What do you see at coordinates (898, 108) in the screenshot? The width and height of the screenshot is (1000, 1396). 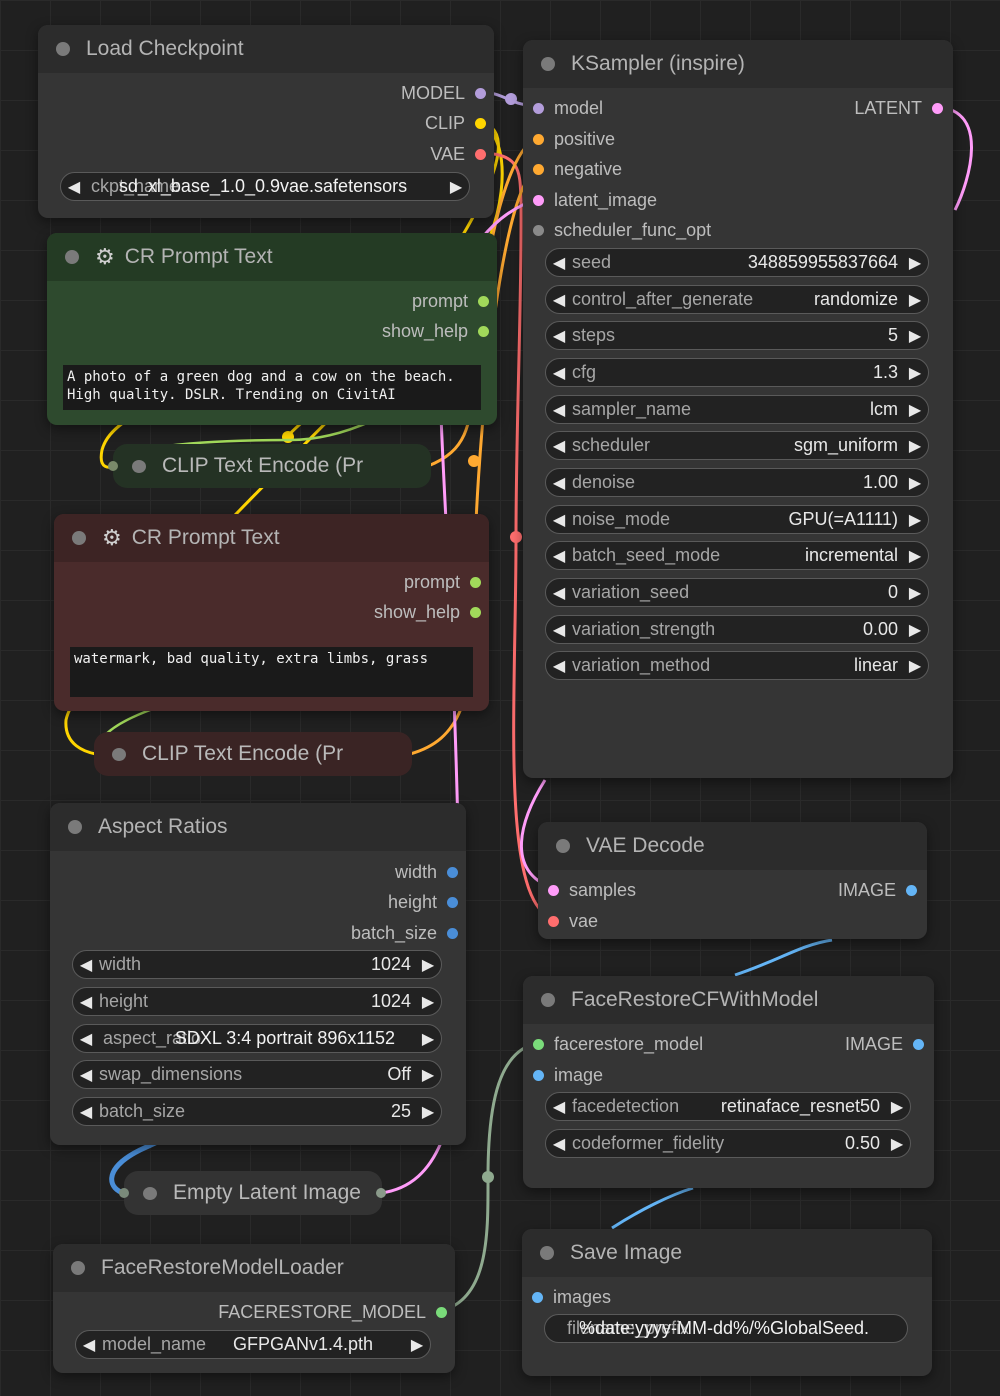 I see `output-latent: LATENT` at bounding box center [898, 108].